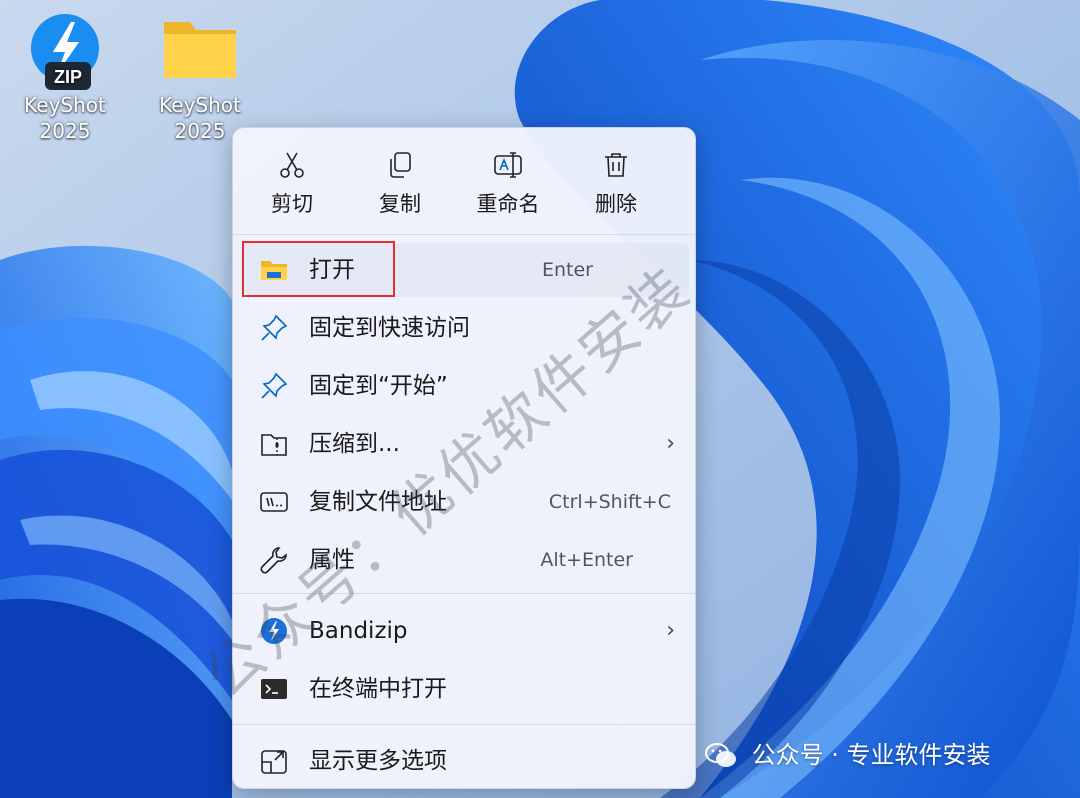 The height and width of the screenshot is (798, 1080). Describe the element at coordinates (273, 560) in the screenshot. I see `wrench-icon` at that location.